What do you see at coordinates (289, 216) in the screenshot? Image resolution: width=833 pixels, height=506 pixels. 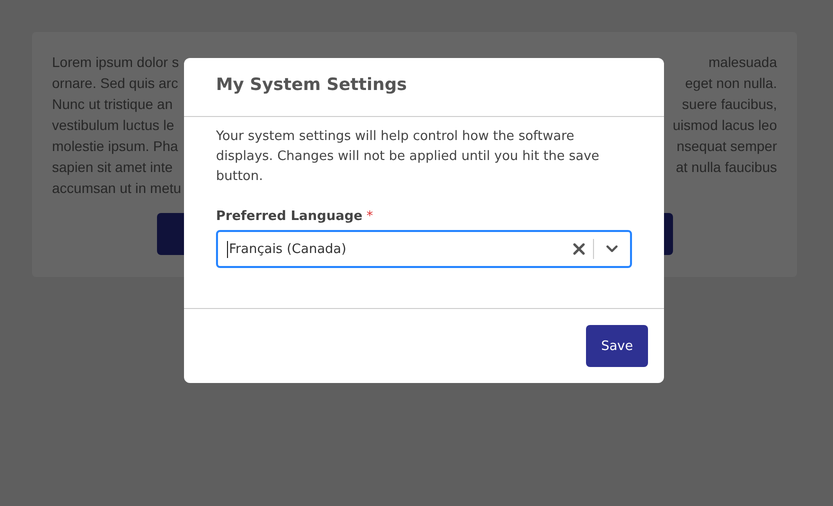 I see `field-label: Preferred Language` at bounding box center [289, 216].